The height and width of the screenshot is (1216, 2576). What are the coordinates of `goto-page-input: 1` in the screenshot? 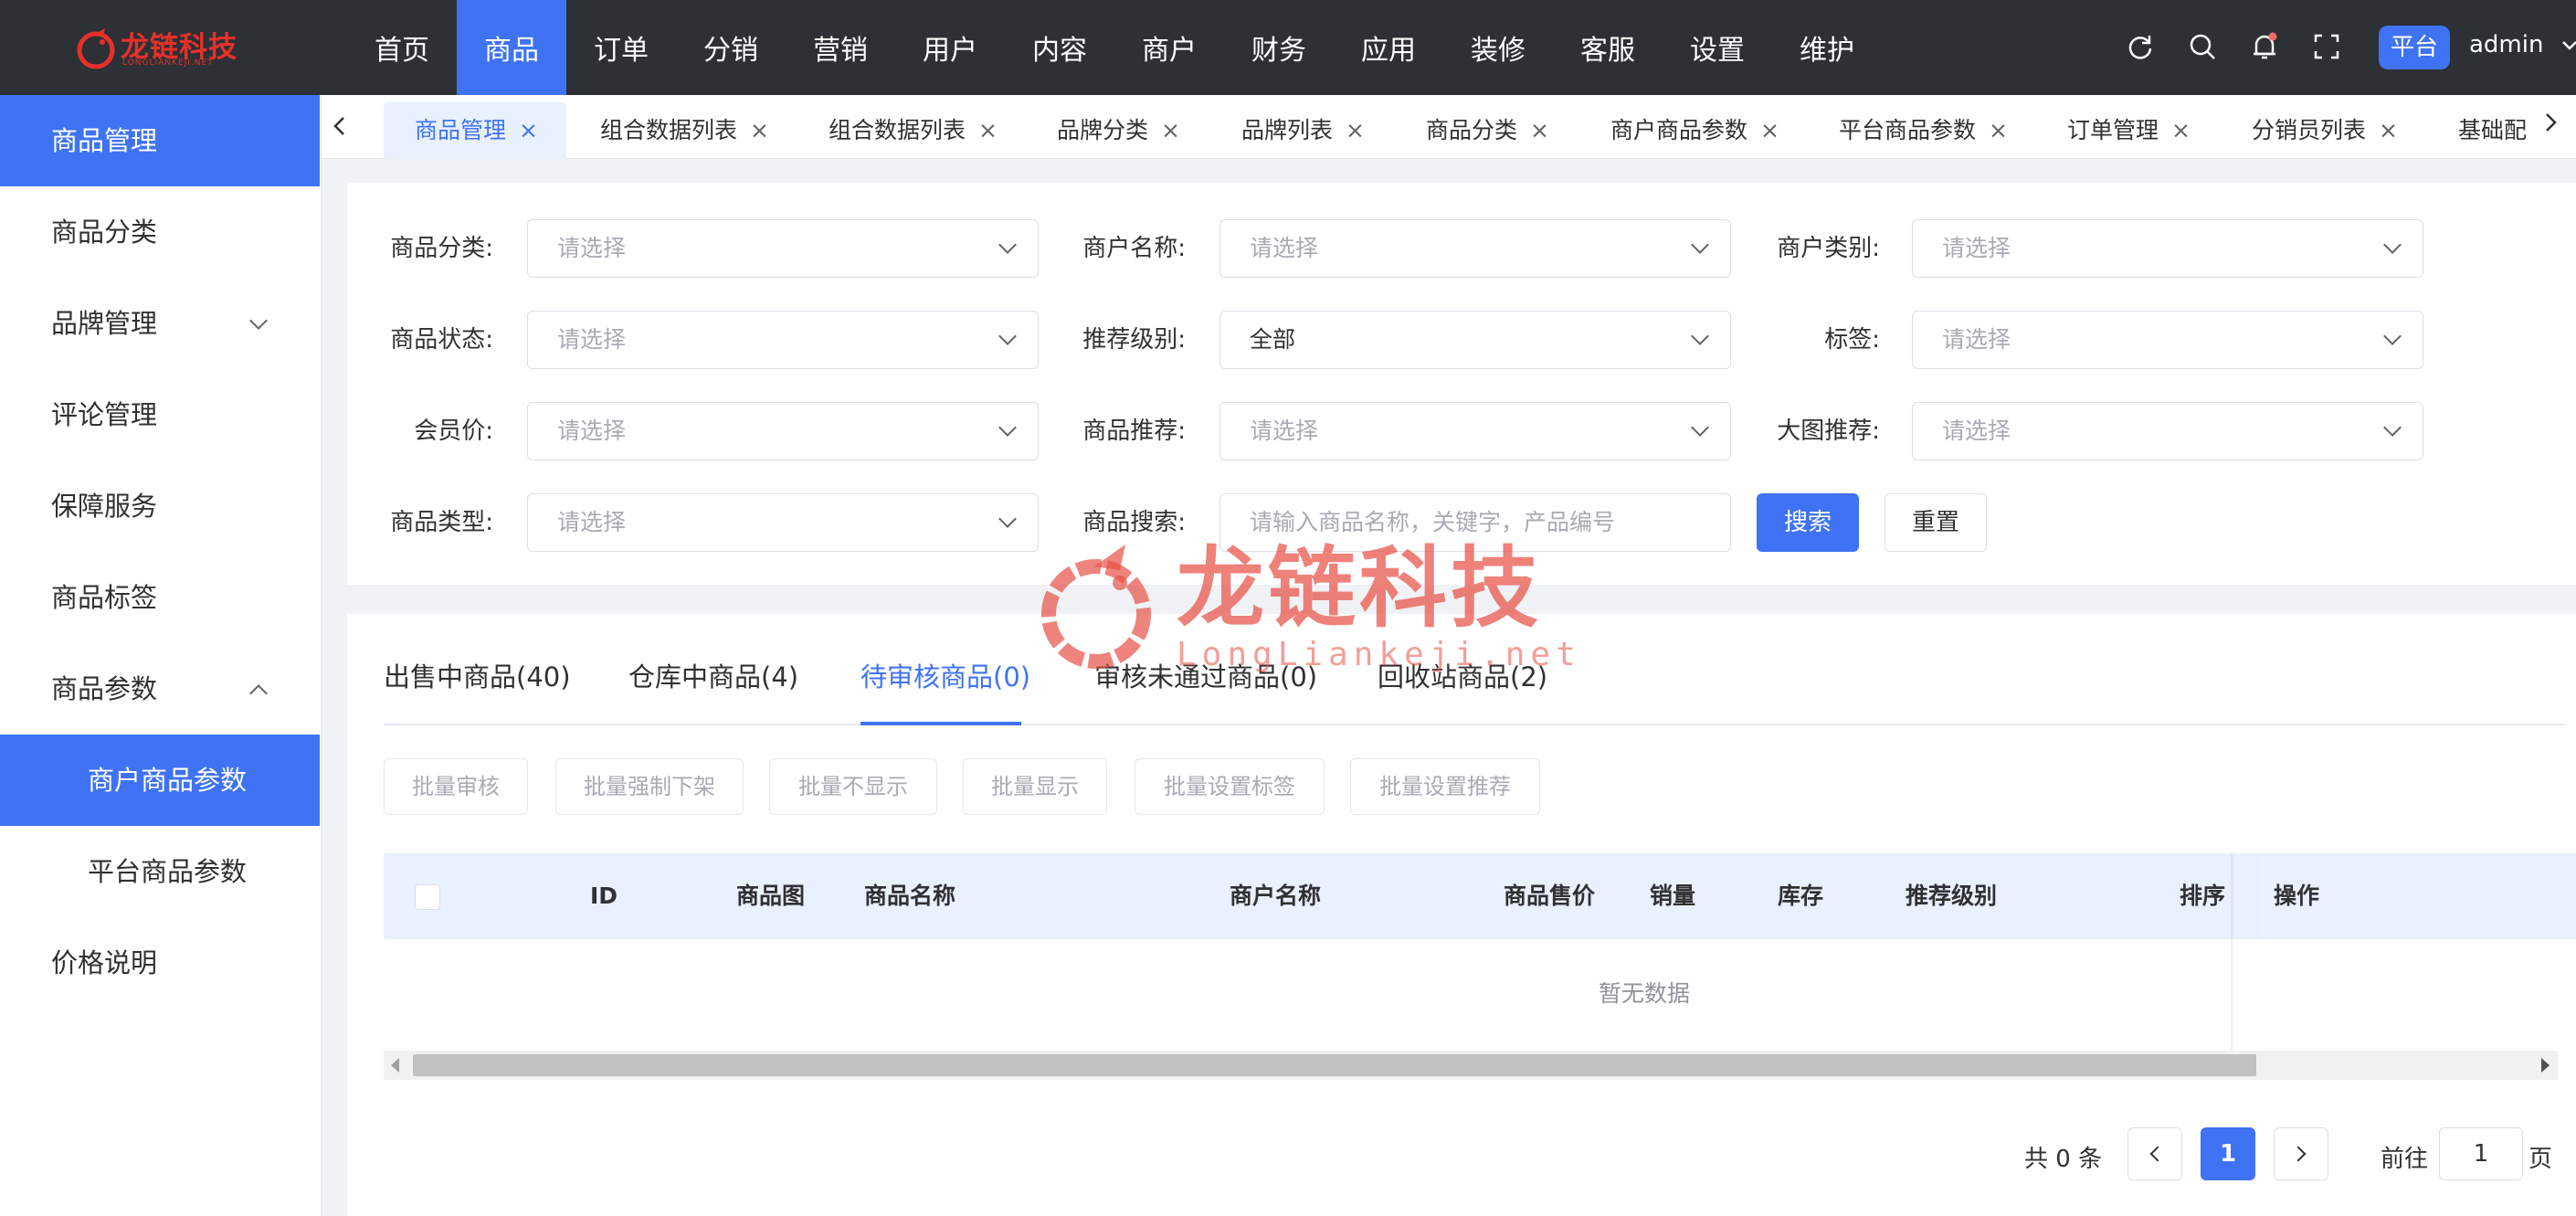 It's located at (2481, 1153).